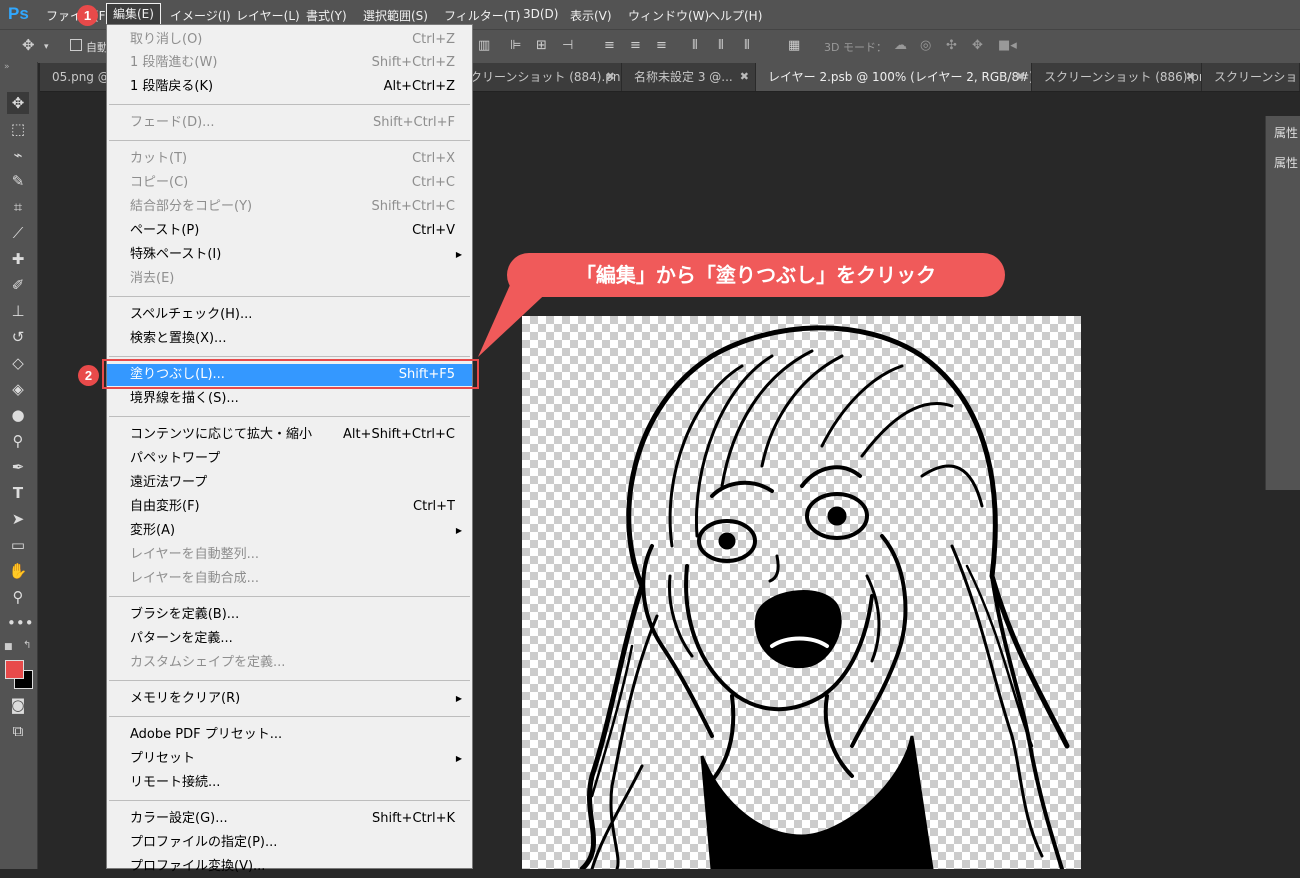  What do you see at coordinates (482, 15) in the screenshot?
I see `menu-filter: フィルター(T)` at bounding box center [482, 15].